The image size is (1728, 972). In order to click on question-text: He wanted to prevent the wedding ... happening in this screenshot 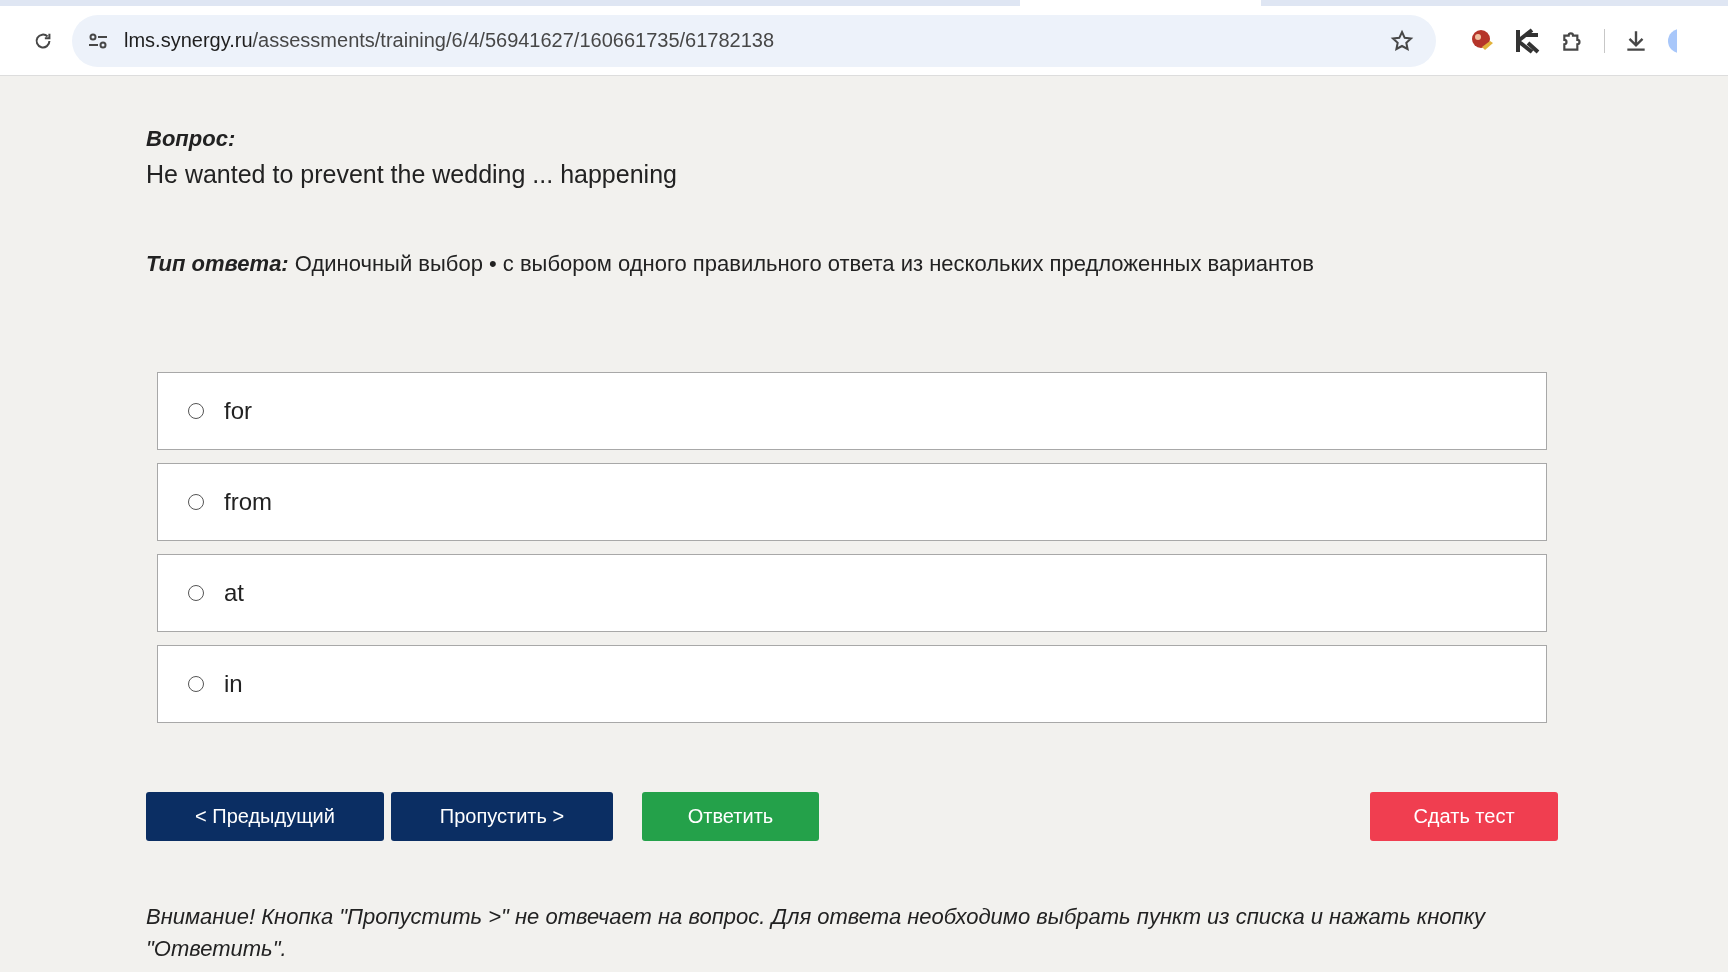, I will do `click(412, 174)`.